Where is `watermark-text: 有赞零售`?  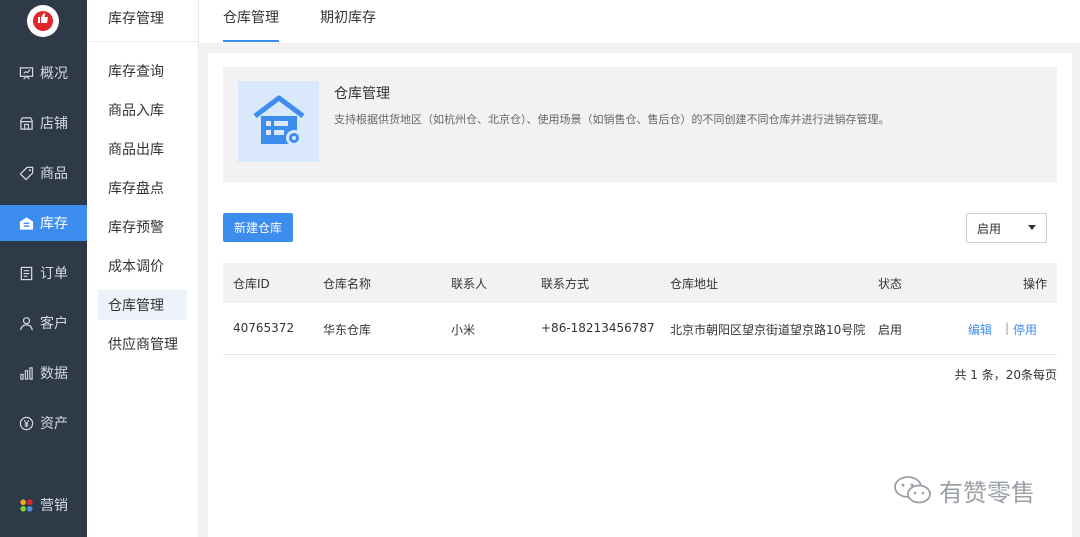
watermark-text: 有赞零售 is located at coordinates (987, 492).